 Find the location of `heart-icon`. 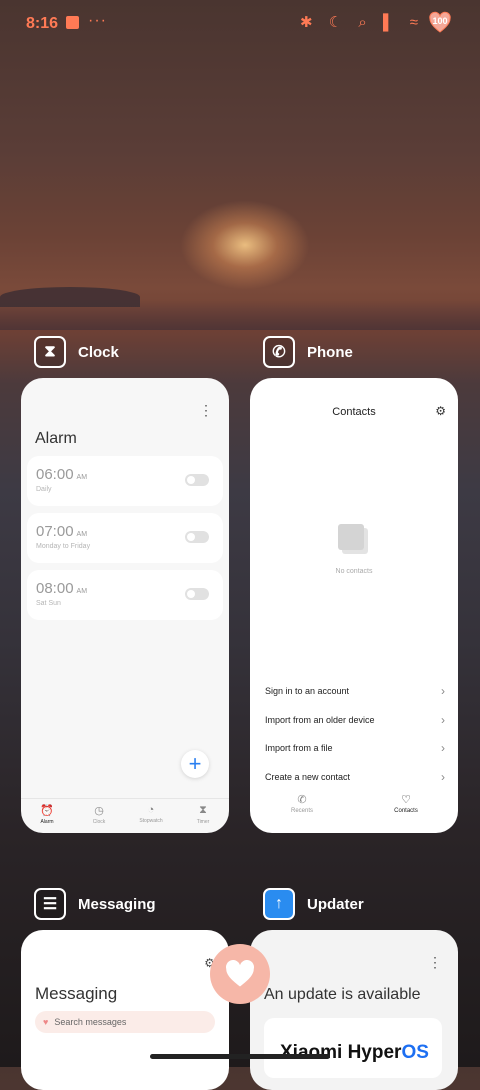

heart-icon is located at coordinates (240, 973).